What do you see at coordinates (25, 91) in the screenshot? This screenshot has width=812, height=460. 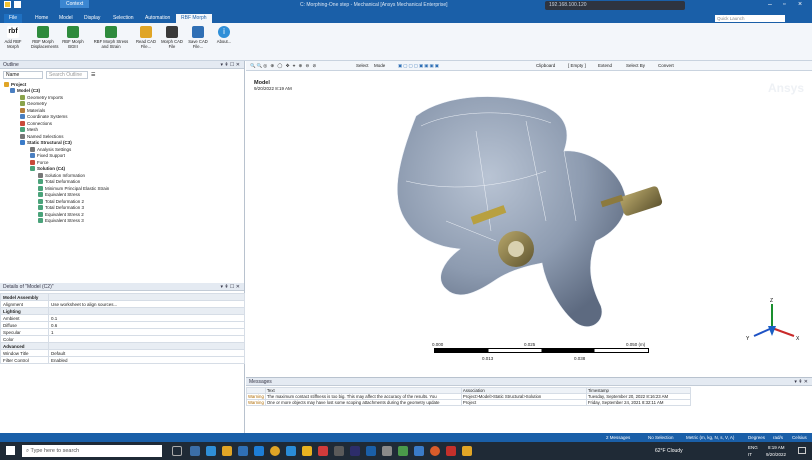 I see `outline-tree-item: Model (C3)` at bounding box center [25, 91].